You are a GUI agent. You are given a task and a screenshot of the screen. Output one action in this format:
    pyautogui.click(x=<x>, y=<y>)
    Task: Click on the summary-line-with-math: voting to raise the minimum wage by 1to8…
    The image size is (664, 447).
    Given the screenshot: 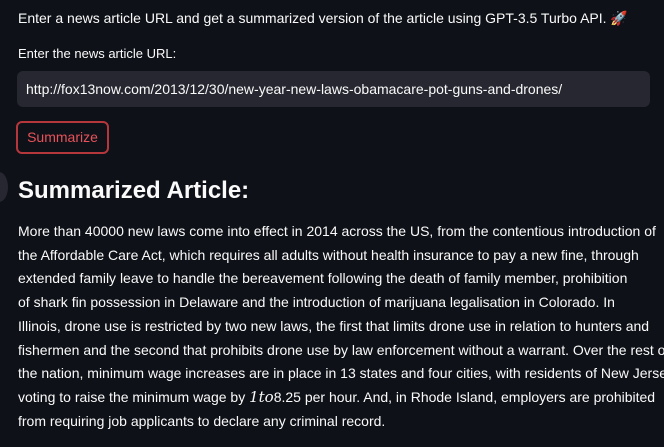 What is the action you would take?
    pyautogui.click(x=337, y=398)
    